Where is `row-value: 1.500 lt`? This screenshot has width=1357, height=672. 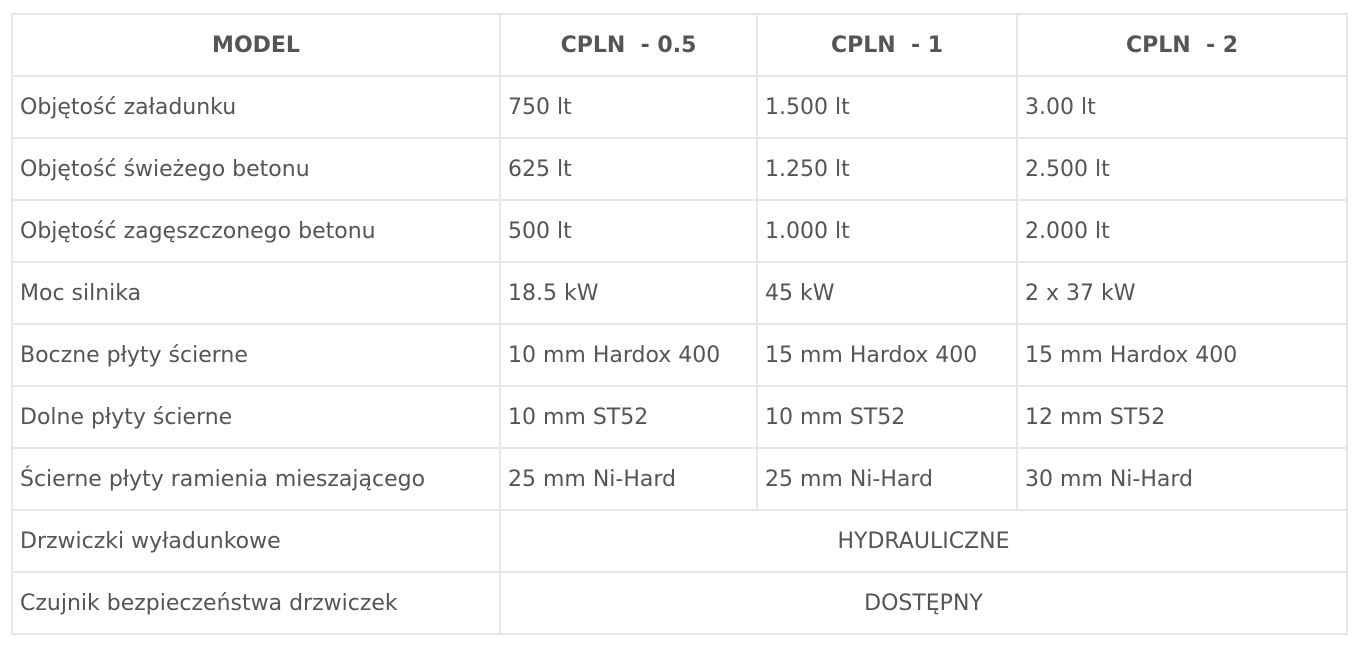
row-value: 1.500 lt is located at coordinates (887, 107).